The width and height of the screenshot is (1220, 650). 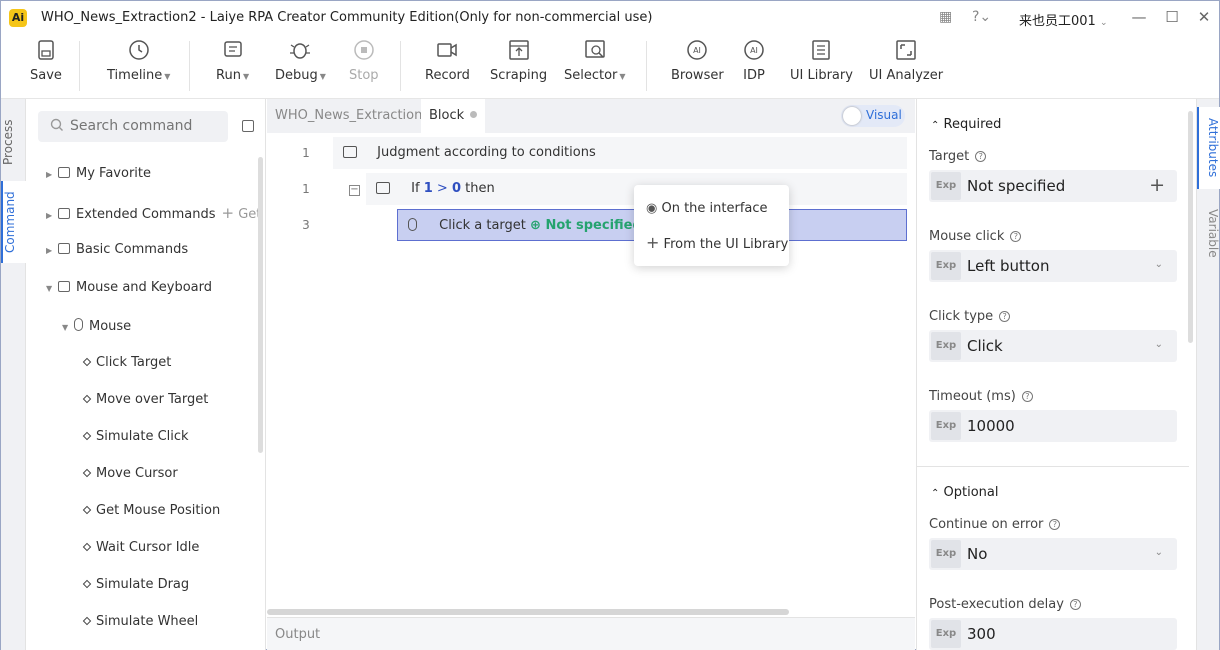 I want to click on debug-button: Debug ▼, so click(x=300, y=61).